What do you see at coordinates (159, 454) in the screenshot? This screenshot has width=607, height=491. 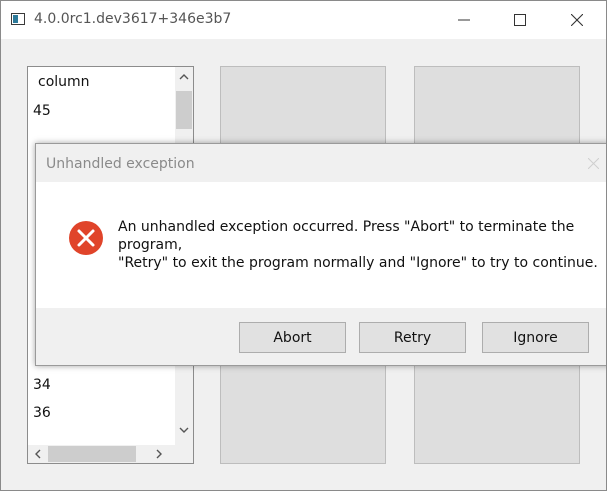 I see `chevron-right-icon` at bounding box center [159, 454].